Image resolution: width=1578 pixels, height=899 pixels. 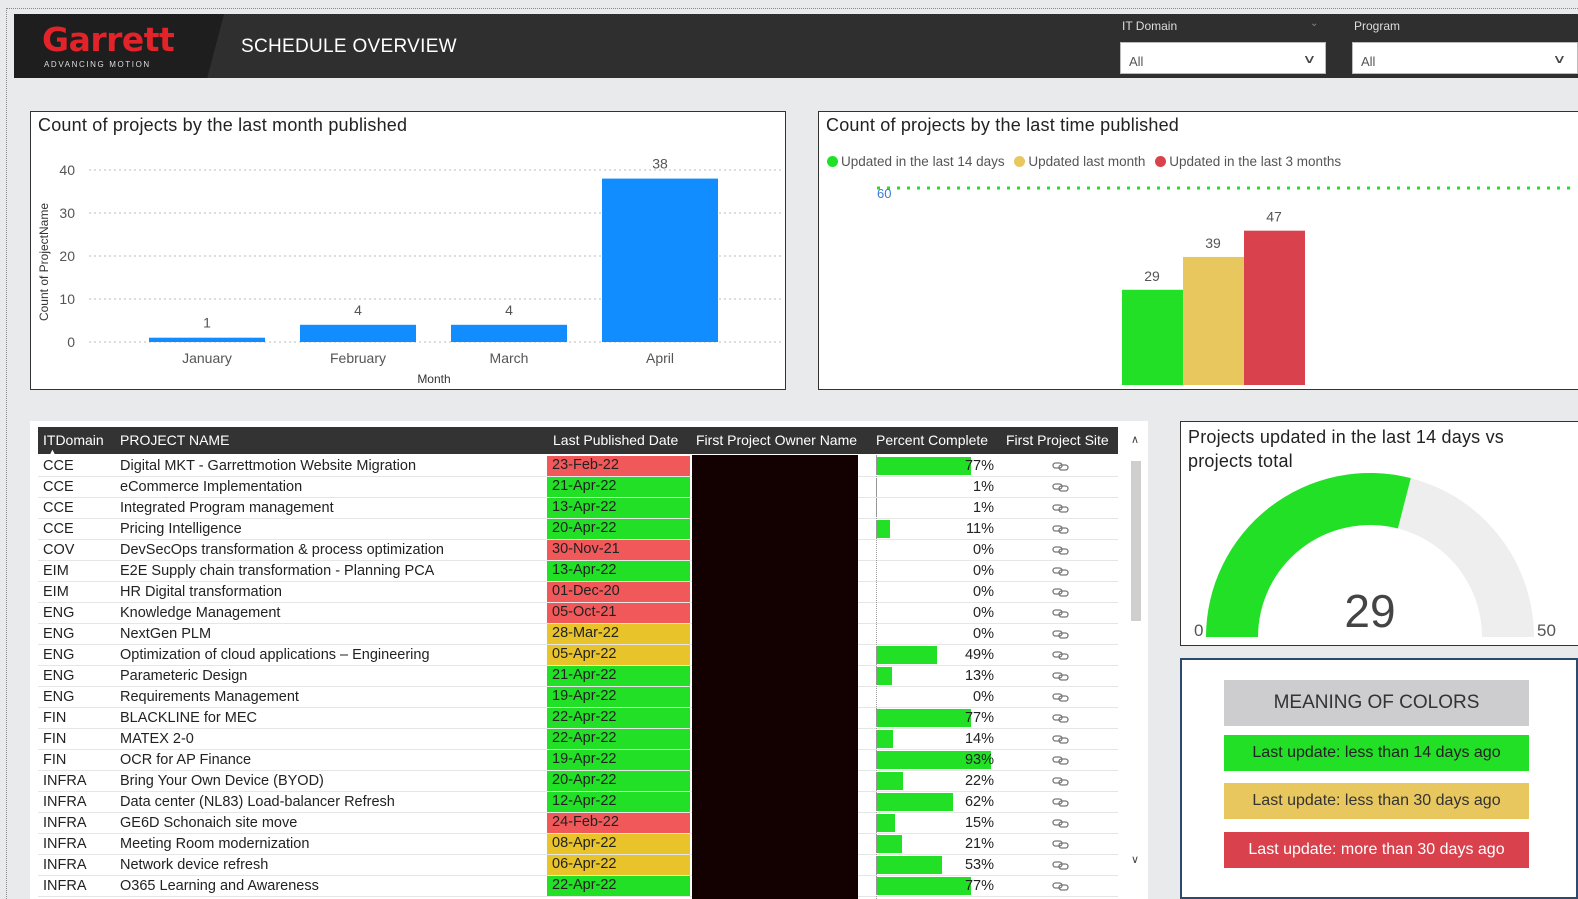 What do you see at coordinates (358, 333) in the screenshot?
I see `bar-february` at bounding box center [358, 333].